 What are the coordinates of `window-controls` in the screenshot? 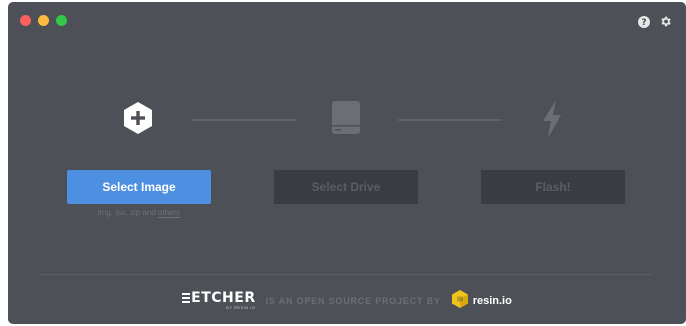 It's located at (43, 20).